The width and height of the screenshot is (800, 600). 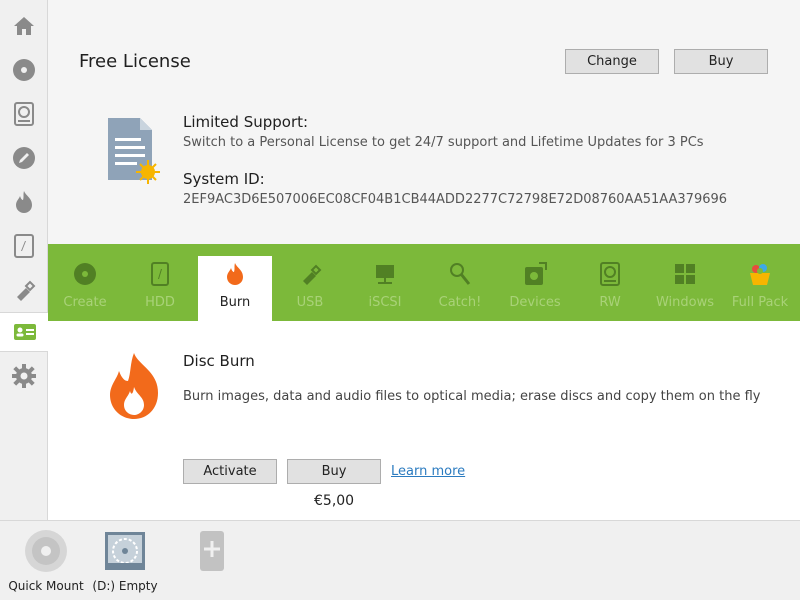 What do you see at coordinates (612, 61) in the screenshot?
I see `change-license-button: Change` at bounding box center [612, 61].